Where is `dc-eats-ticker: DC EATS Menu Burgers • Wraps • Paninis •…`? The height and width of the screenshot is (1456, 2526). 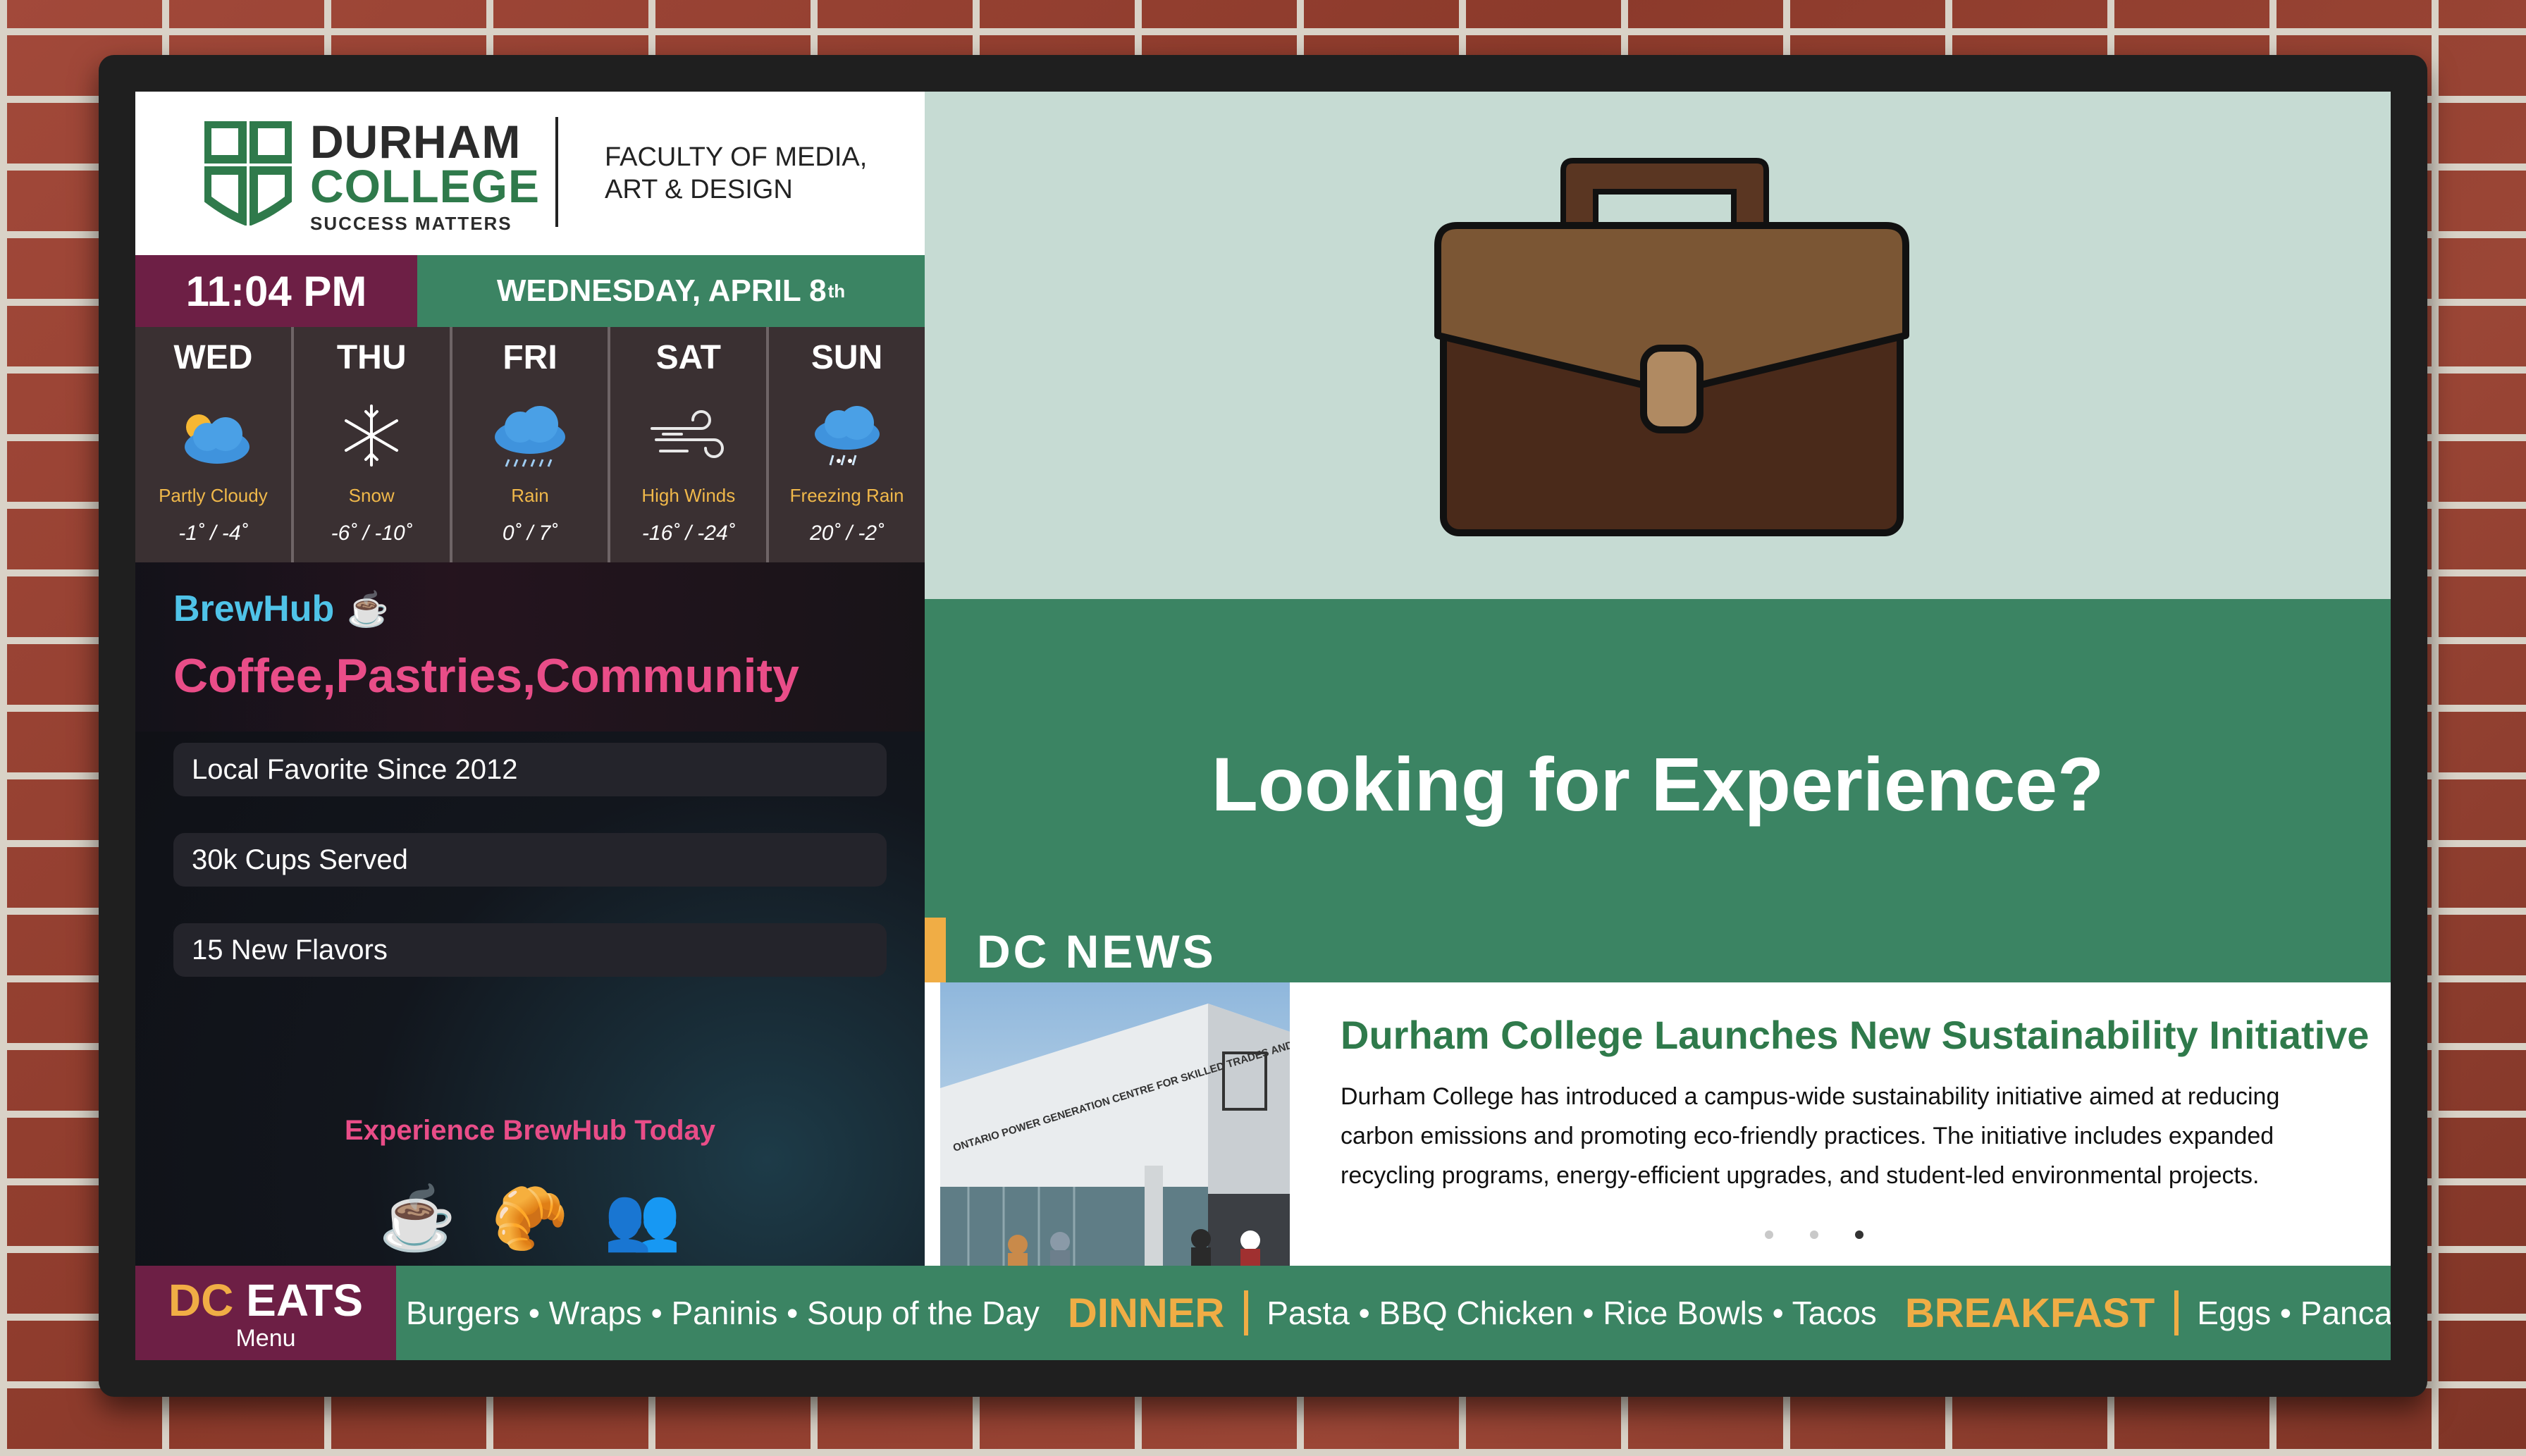 dc-eats-ticker: DC EATS Menu Burgers • Wraps • Paninis •… is located at coordinates (1263, 1313).